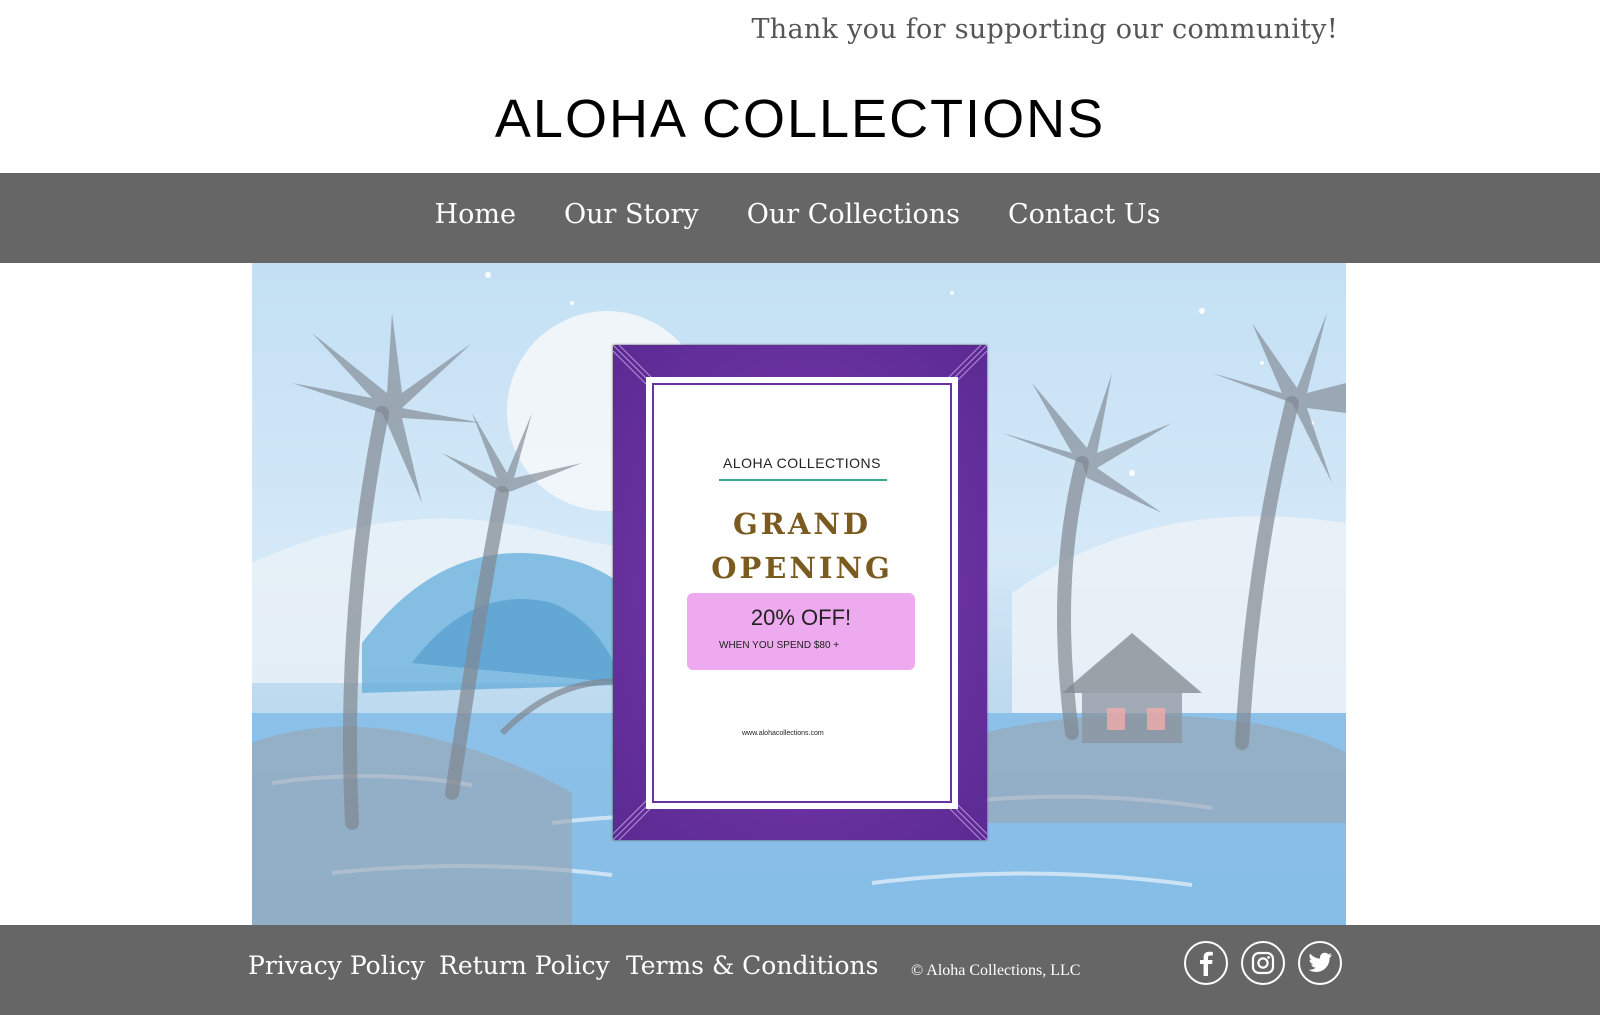 This screenshot has height=1015, width=1600. What do you see at coordinates (996, 970) in the screenshot?
I see `copyright: © Aloha Collections, LLC` at bounding box center [996, 970].